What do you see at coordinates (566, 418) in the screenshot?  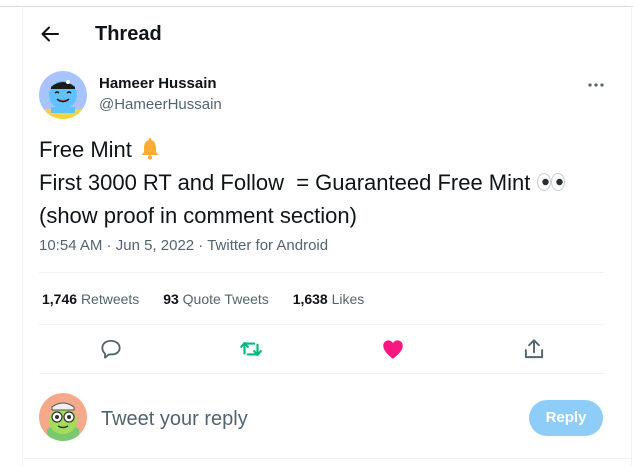 I see `reply-button: Reply` at bounding box center [566, 418].